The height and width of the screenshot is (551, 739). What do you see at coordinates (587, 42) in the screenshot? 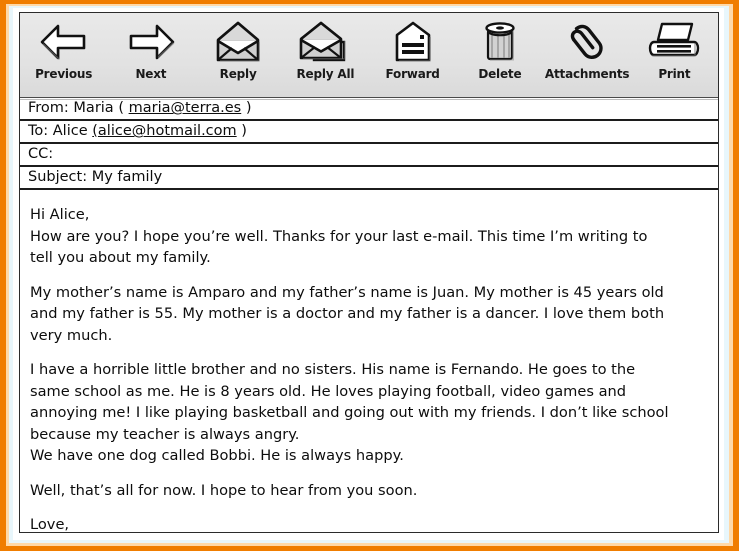
I see `paperclip-icon` at bounding box center [587, 42].